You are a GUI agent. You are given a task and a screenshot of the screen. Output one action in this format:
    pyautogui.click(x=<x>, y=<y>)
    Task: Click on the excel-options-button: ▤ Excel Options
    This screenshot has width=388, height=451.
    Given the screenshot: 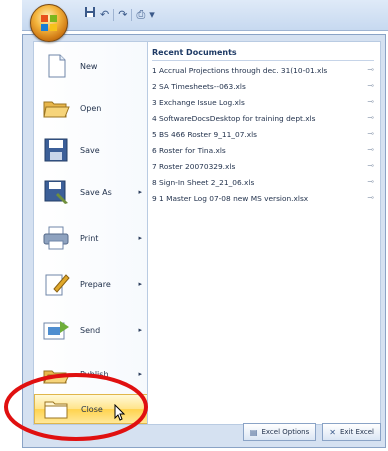 What is the action you would take?
    pyautogui.click(x=279, y=432)
    